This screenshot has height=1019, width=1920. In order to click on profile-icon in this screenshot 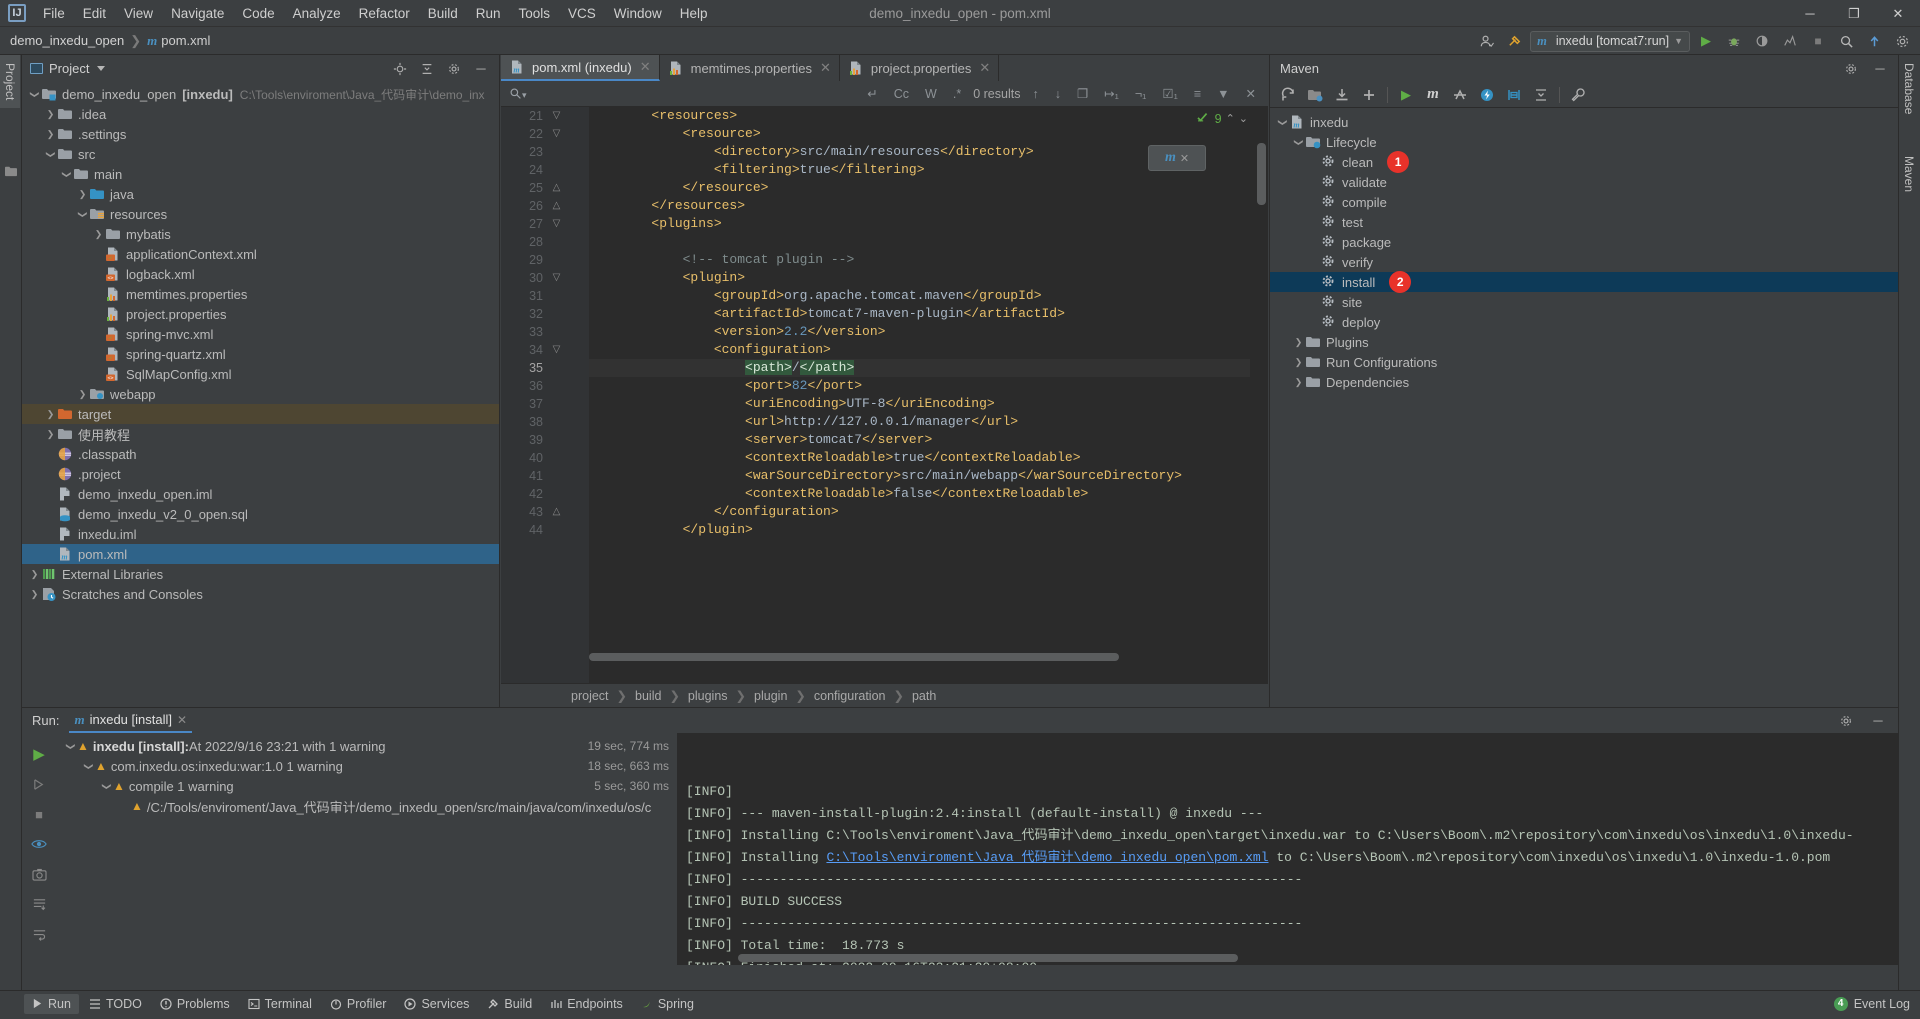, I will do `click(1486, 41)`.